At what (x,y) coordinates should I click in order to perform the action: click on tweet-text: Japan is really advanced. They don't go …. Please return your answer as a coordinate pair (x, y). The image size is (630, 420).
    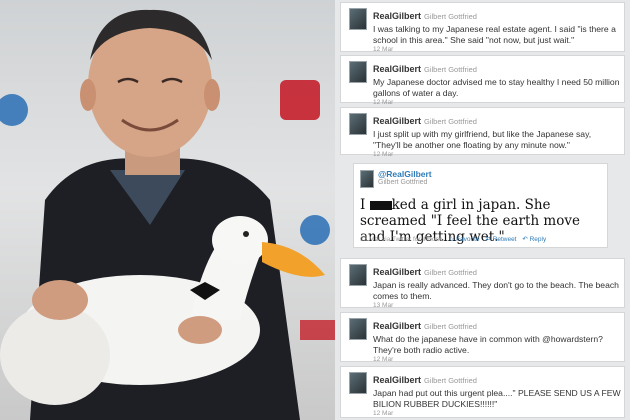
    Looking at the image, I should click on (496, 290).